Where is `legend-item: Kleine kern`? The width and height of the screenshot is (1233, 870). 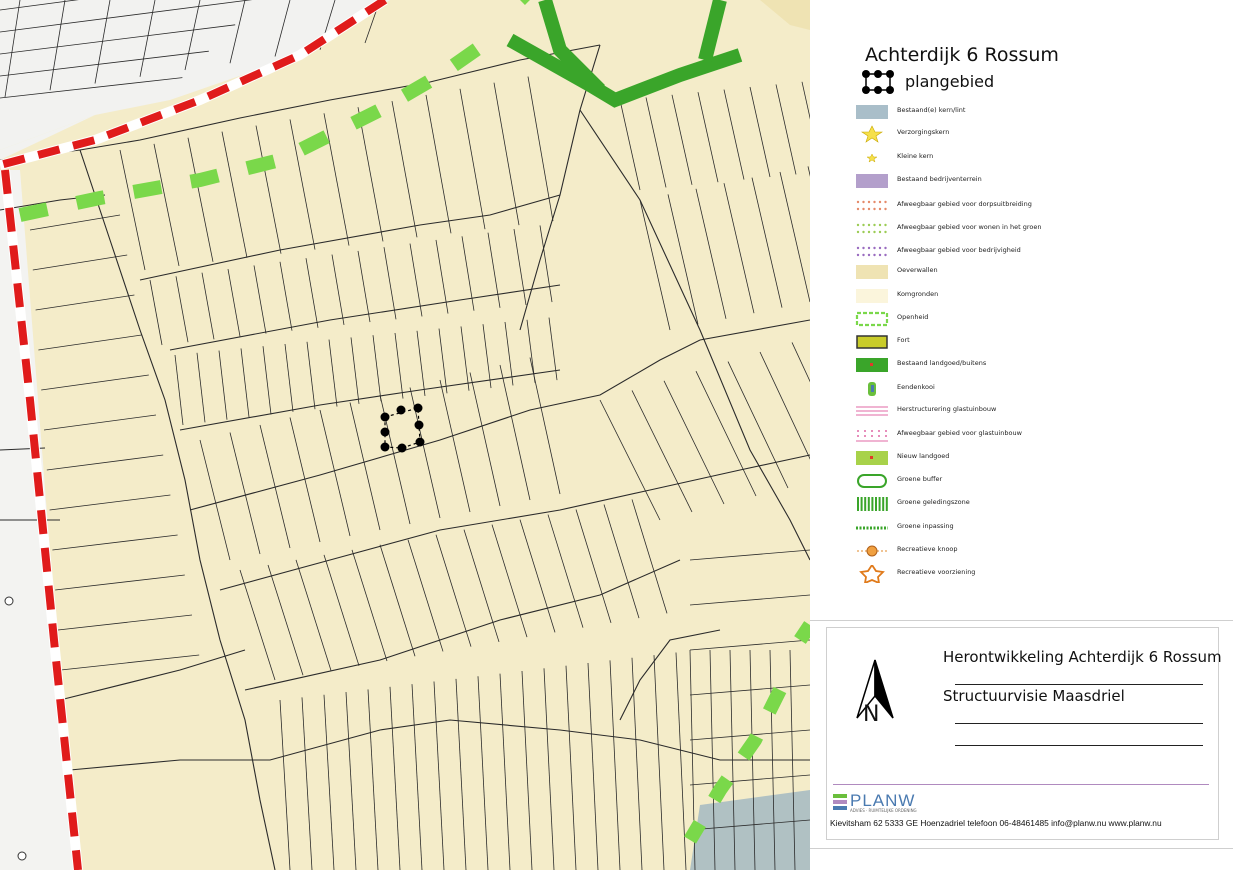
legend-item: Kleine kern is located at coordinates (1005, 159).